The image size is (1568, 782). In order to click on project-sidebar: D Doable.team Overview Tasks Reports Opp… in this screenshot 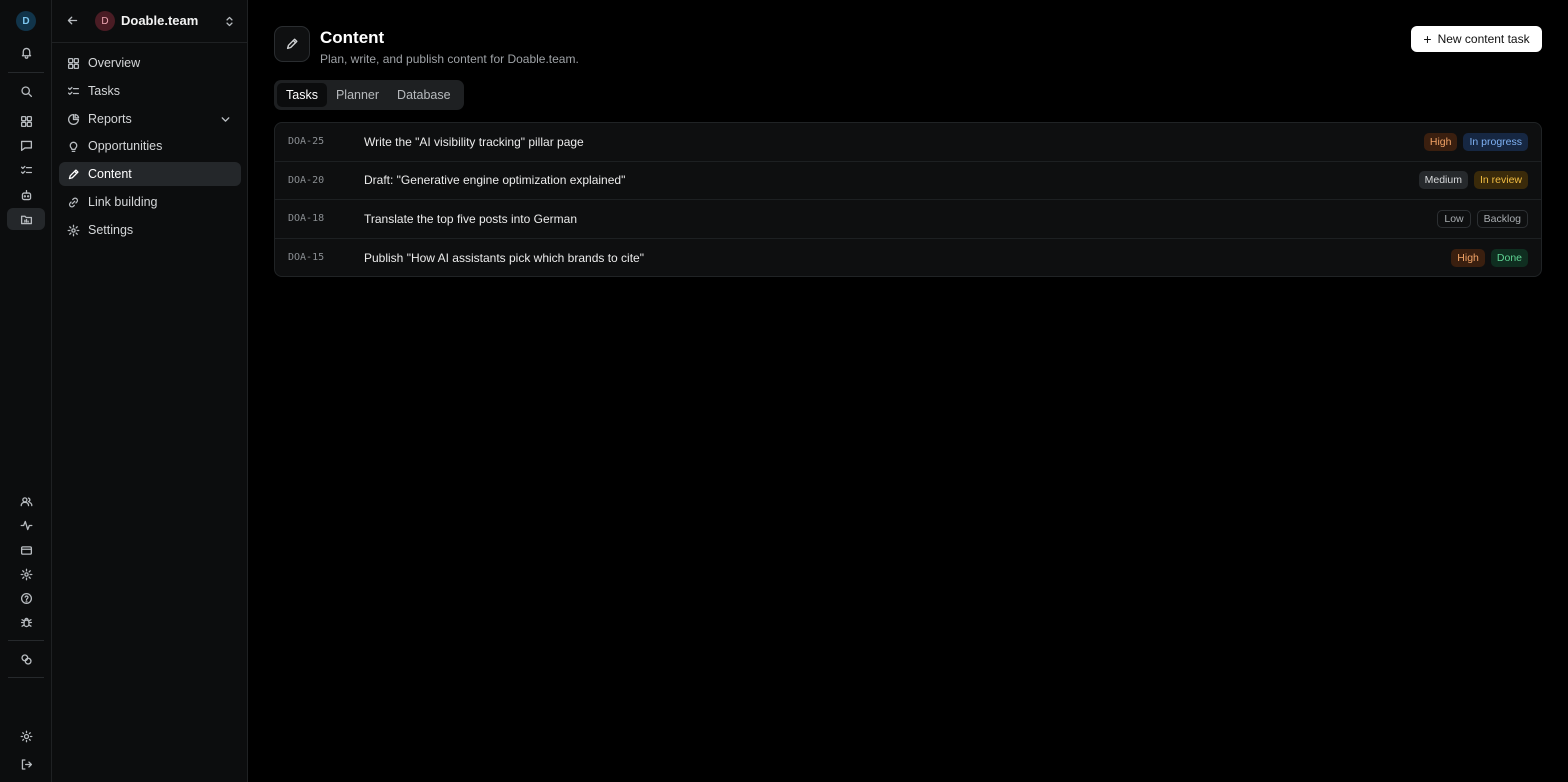, I will do `click(150, 391)`.